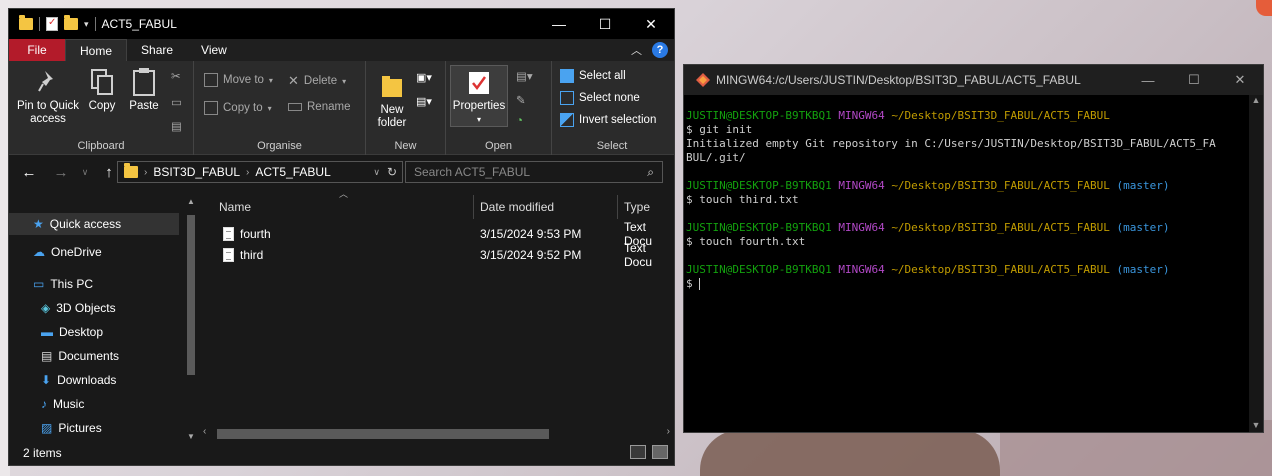  I want to click on move-to-button: Move to ▾, so click(238, 80).